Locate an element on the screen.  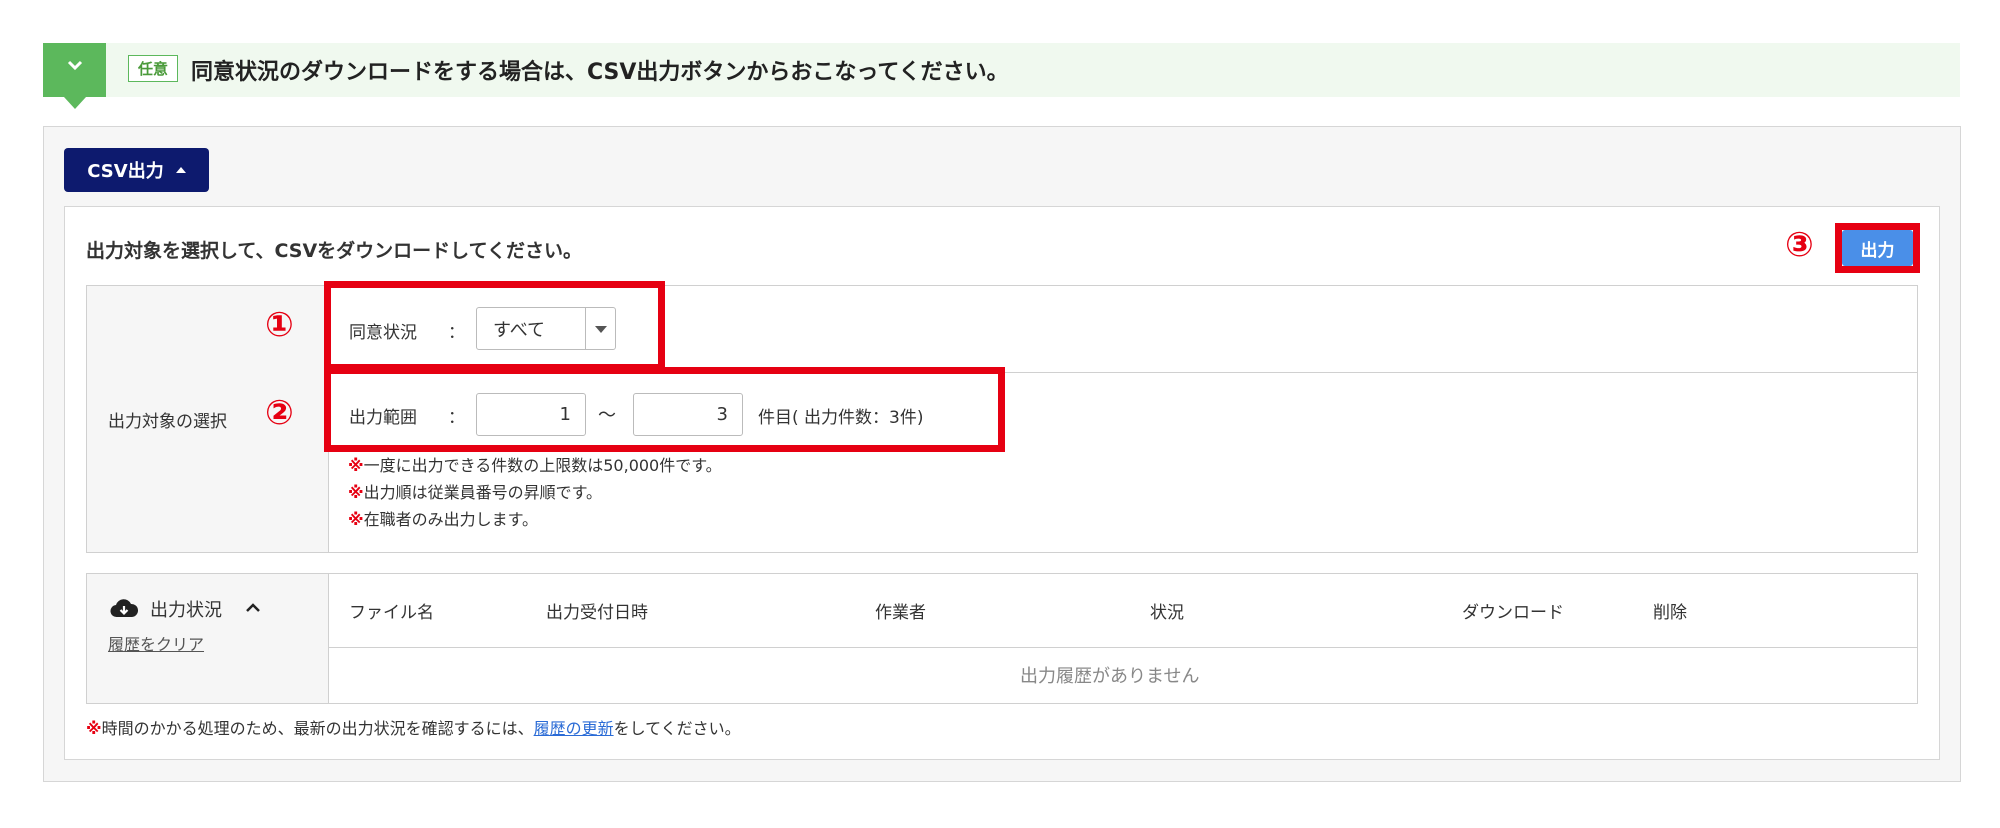
note-text: 一度に出力できる件数の上限数は50,000件です。 is located at coordinates (542, 465).